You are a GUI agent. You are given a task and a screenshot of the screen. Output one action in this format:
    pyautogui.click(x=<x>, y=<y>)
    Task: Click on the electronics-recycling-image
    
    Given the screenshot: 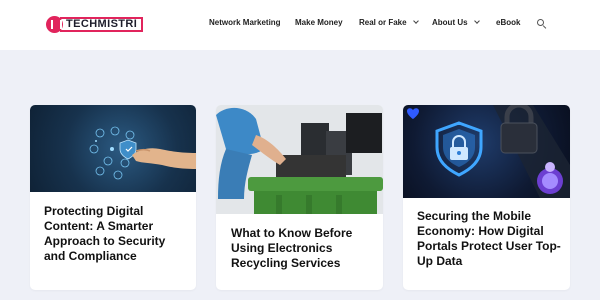 What is the action you would take?
    pyautogui.click(x=299, y=159)
    